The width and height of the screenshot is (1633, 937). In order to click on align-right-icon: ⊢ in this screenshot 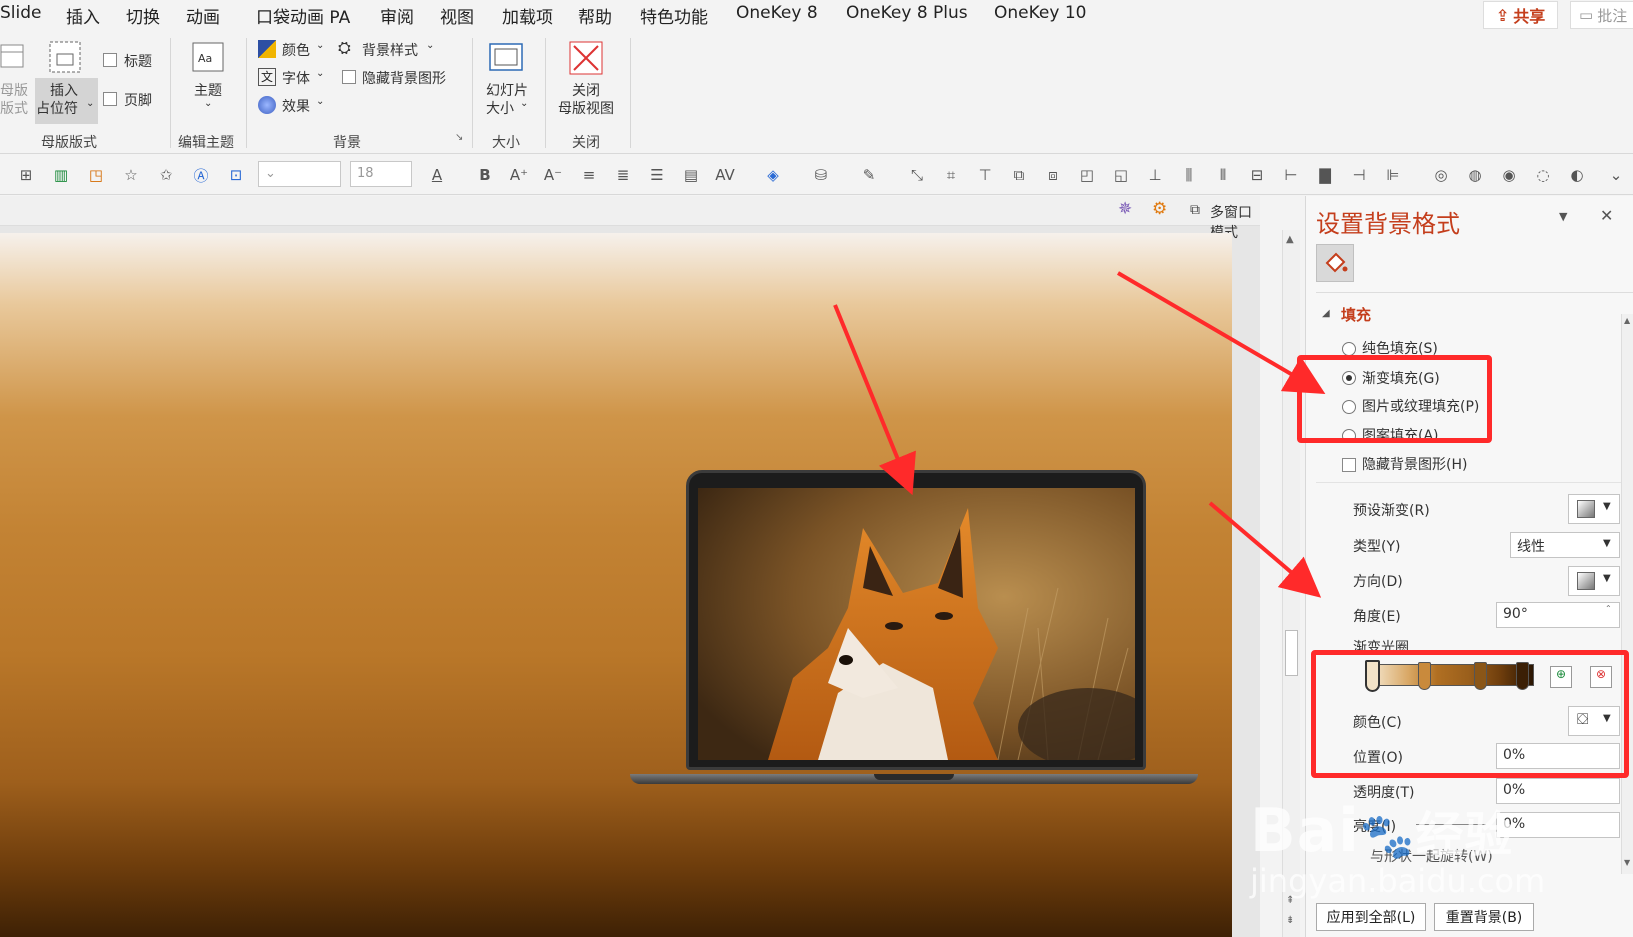, I will do `click(1291, 175)`.